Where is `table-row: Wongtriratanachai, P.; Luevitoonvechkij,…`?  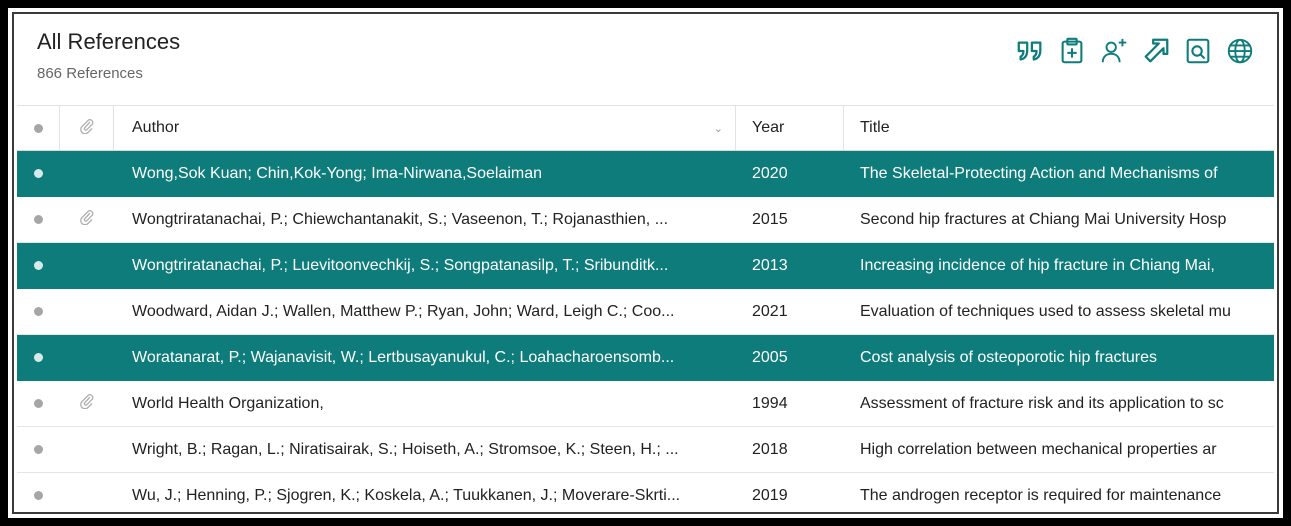
table-row: Wongtriratanachai, P.; Luevitoonvechkij,… is located at coordinates (645, 266).